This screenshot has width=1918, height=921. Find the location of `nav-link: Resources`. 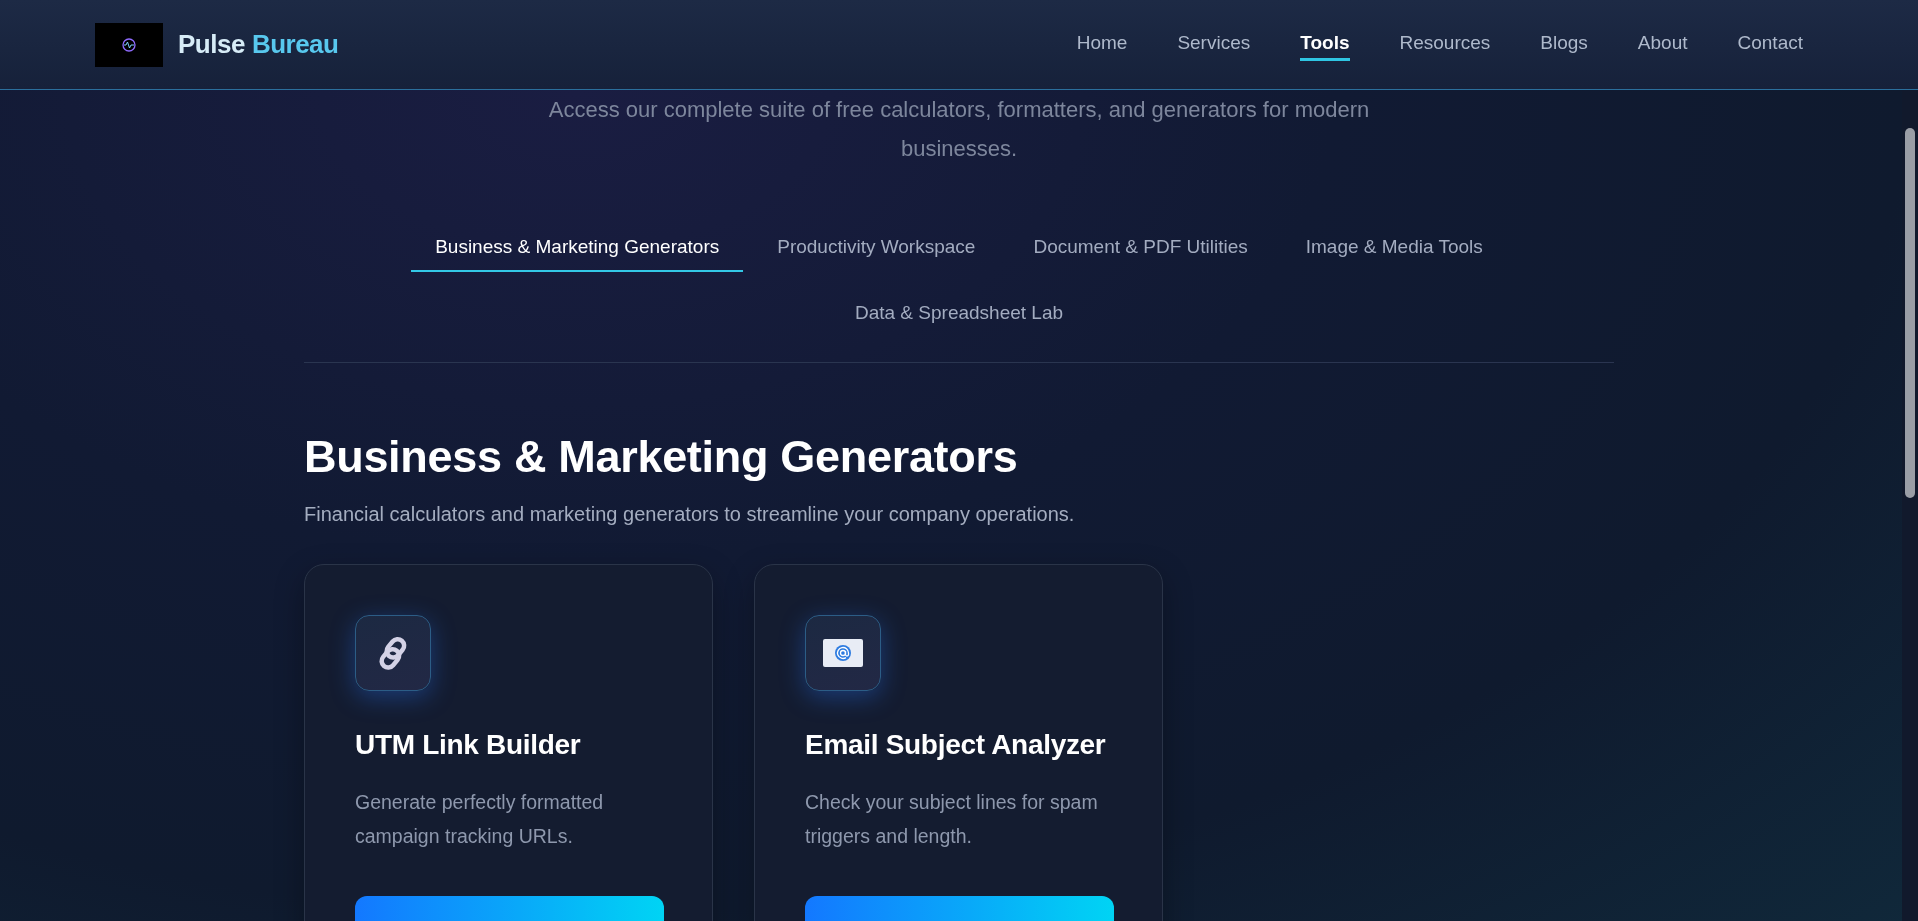

nav-link: Resources is located at coordinates (1445, 44).